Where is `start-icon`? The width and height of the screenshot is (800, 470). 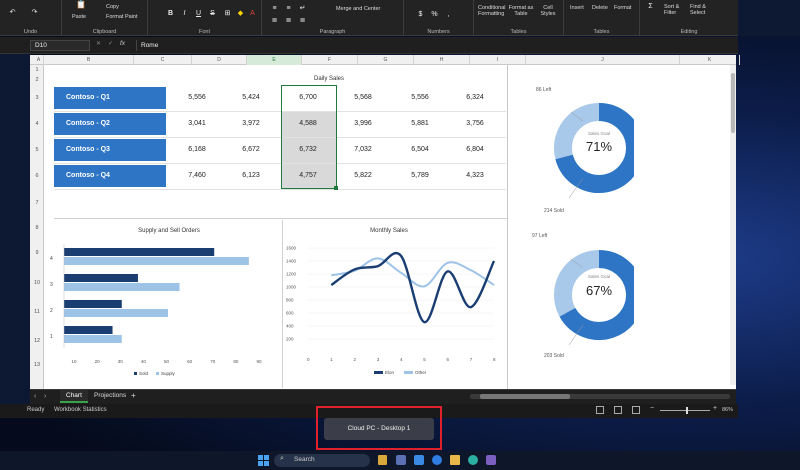 start-icon is located at coordinates (263, 460).